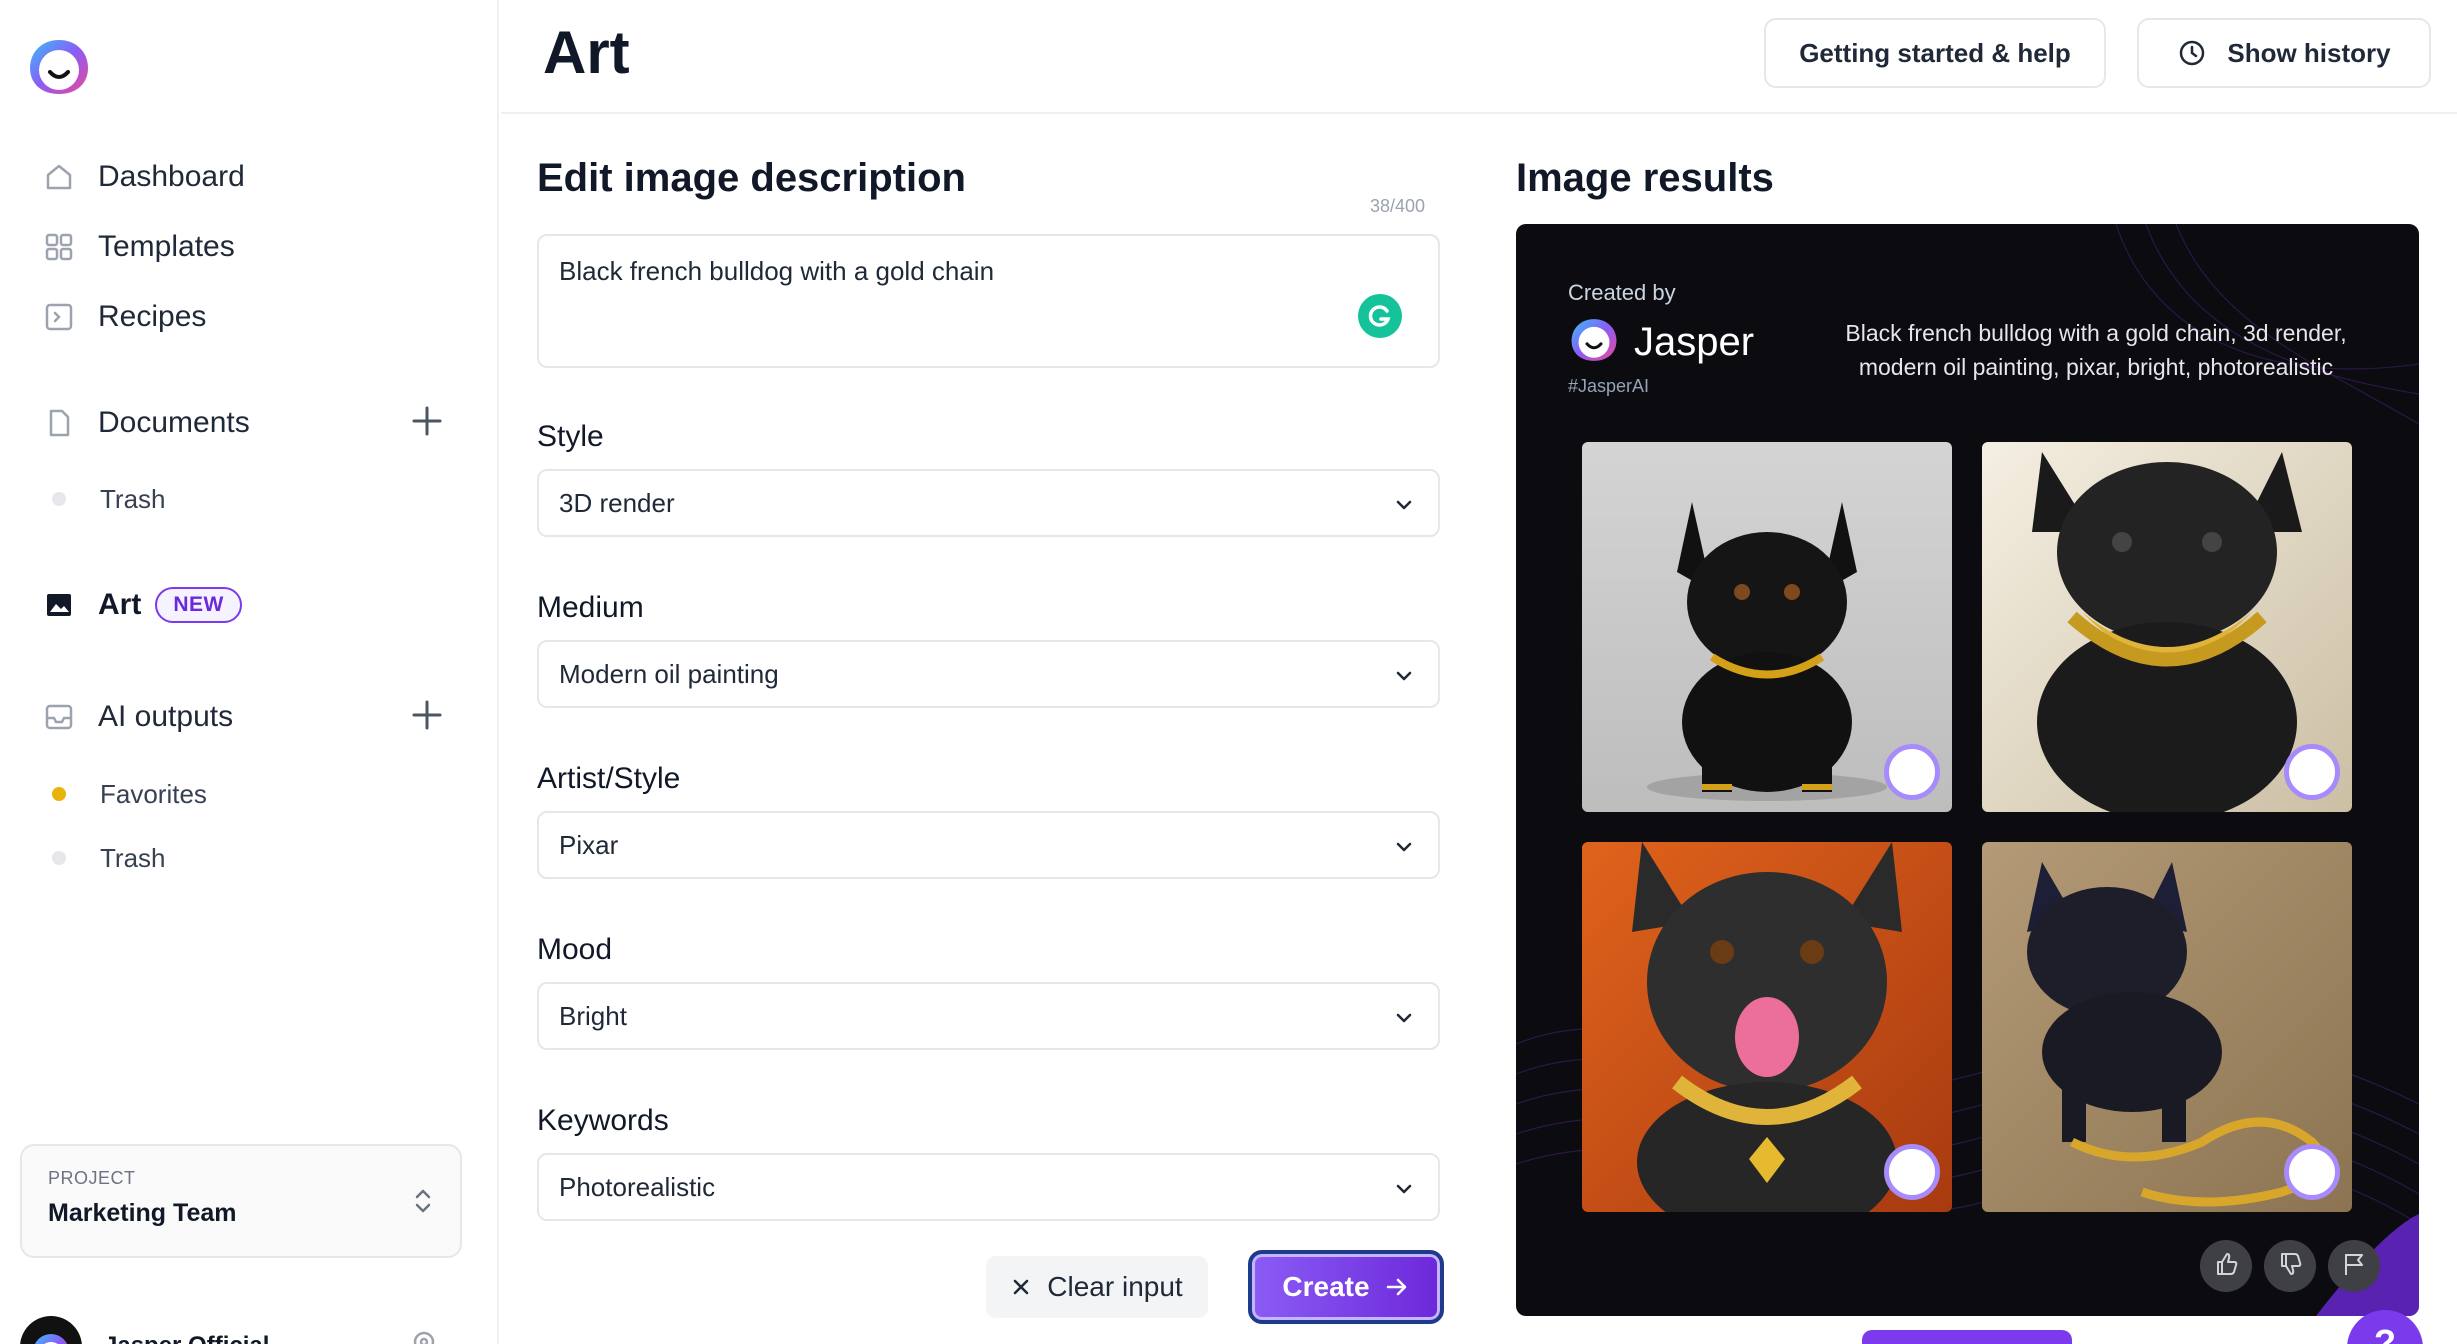 This screenshot has height=1344, width=2457. I want to click on flag-icon, so click(2354, 1266).